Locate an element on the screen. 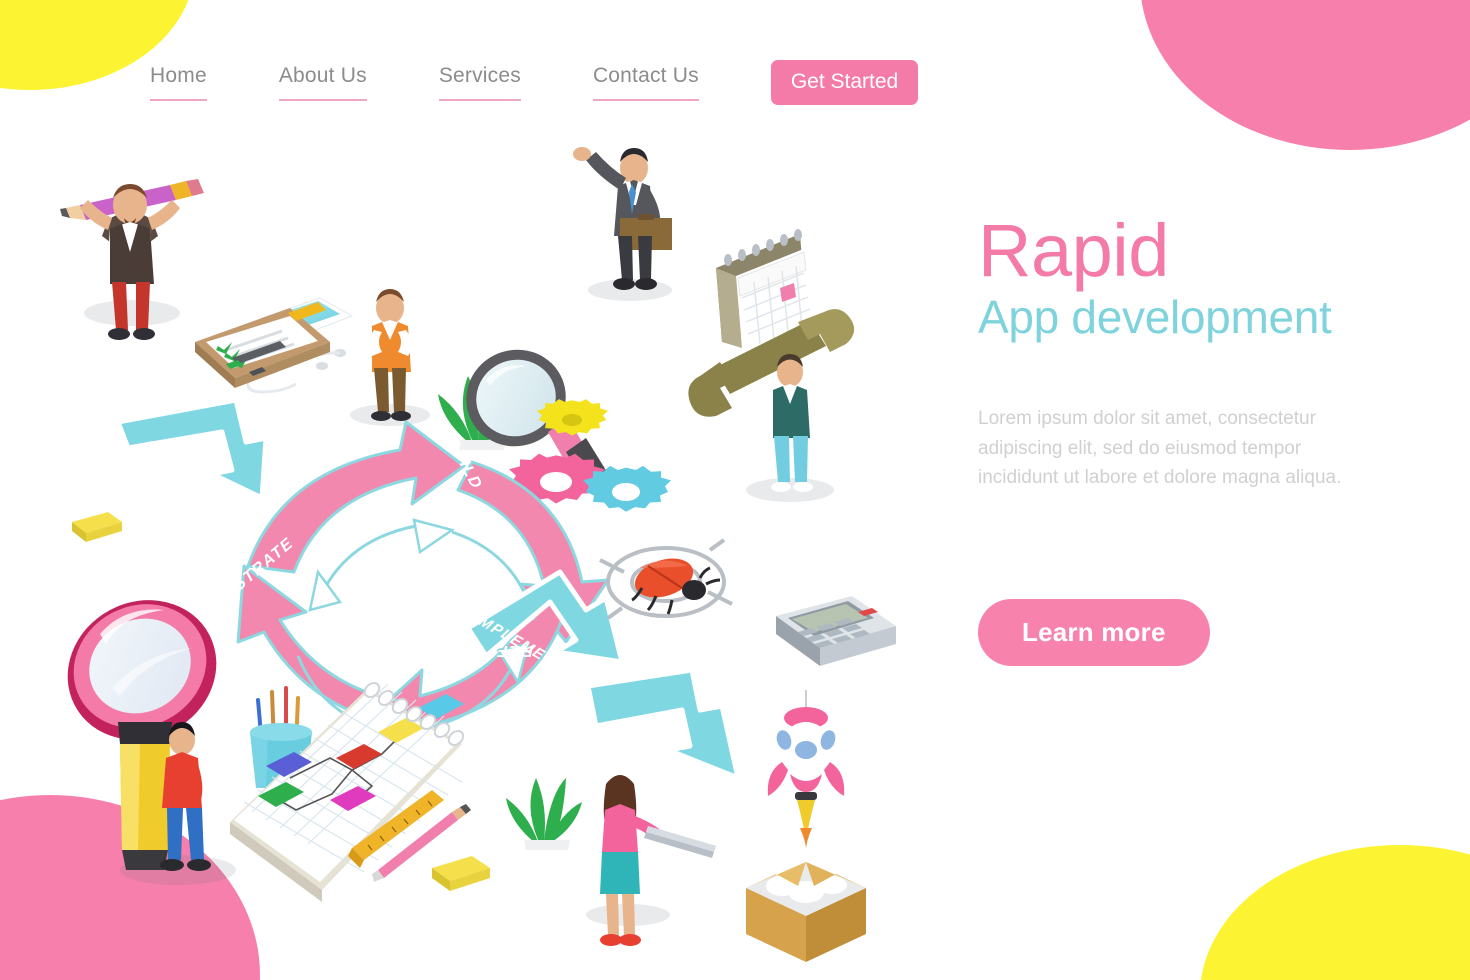 The height and width of the screenshot is (980, 1470). sticky-note-upper is located at coordinates (97, 527).